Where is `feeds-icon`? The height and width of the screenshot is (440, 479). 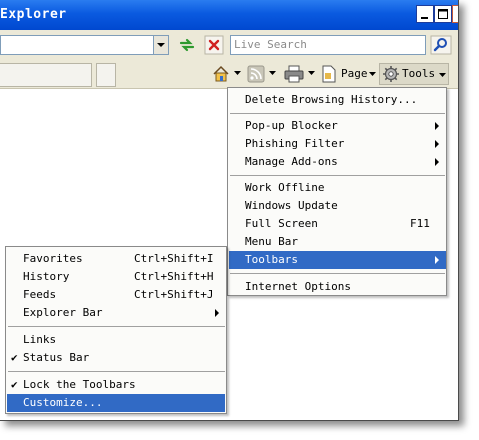 feeds-icon is located at coordinates (256, 74).